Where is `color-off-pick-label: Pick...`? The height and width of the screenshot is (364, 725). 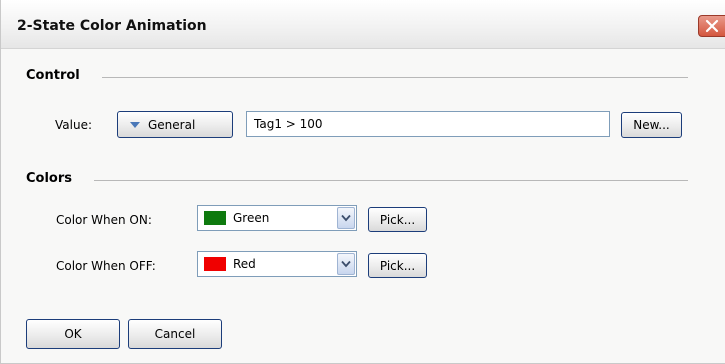
color-off-pick-label: Pick... is located at coordinates (397, 265).